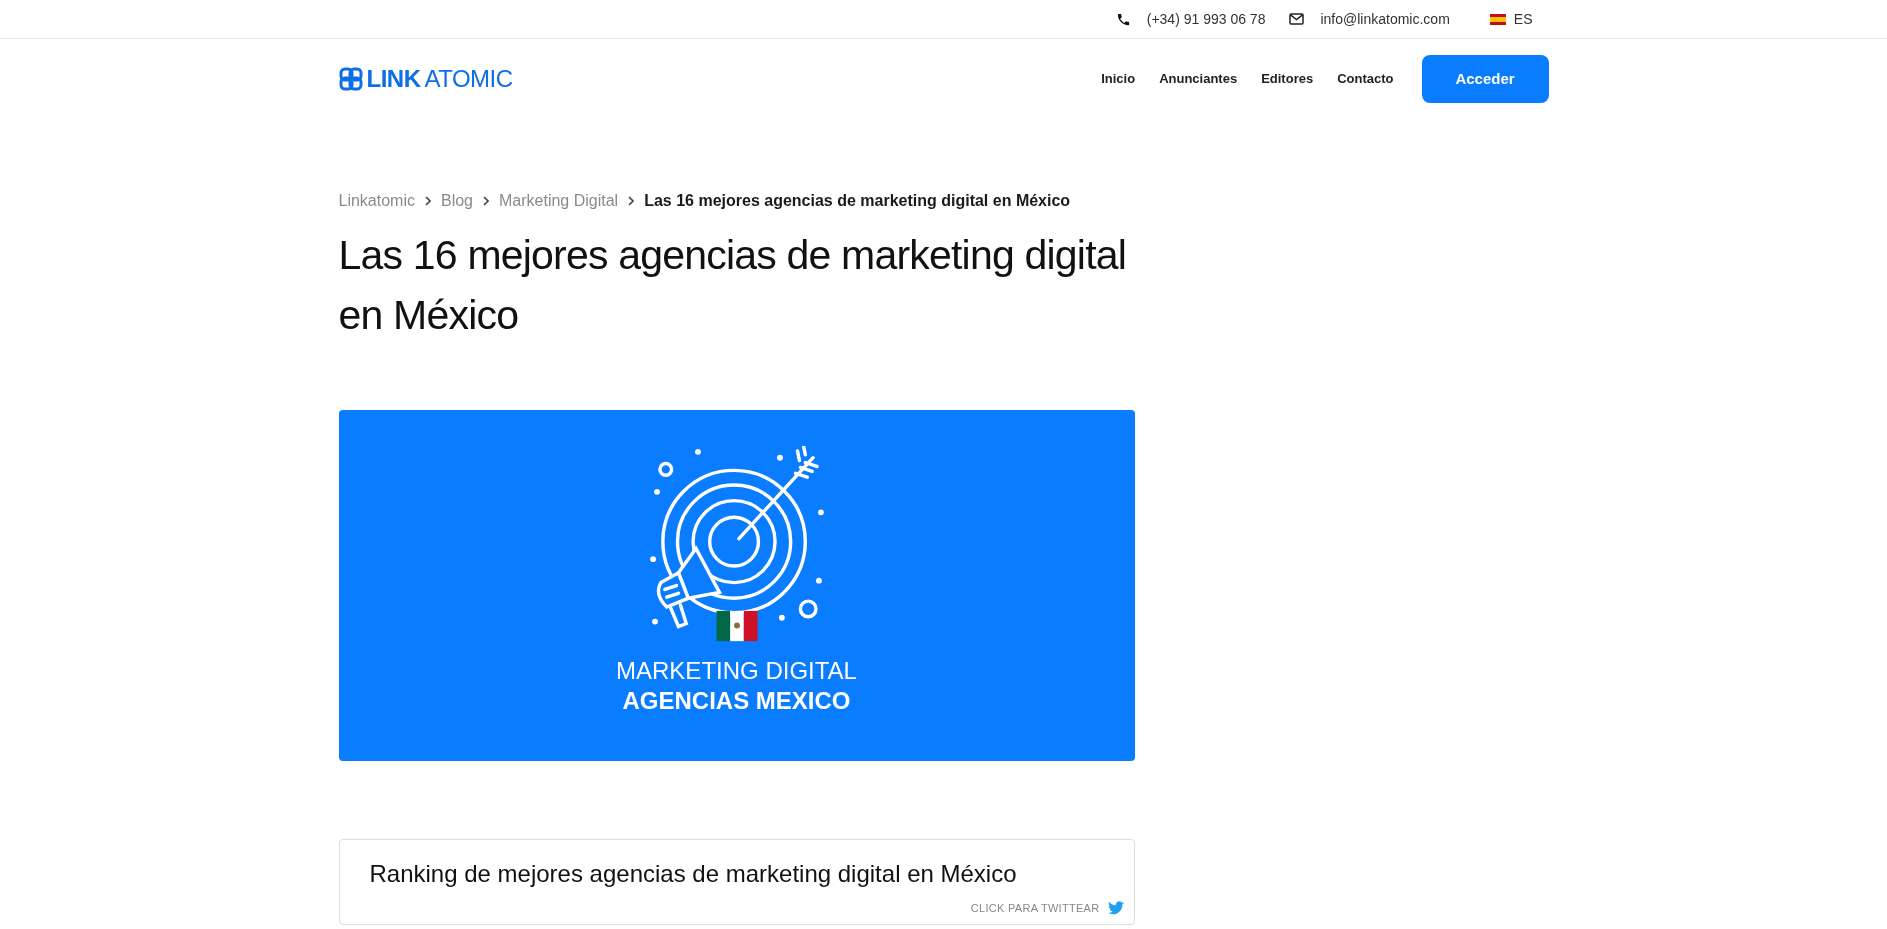  What do you see at coordinates (733, 285) in the screenshot?
I see `page-title: Las 16 mejores agencias de marketing digital en México` at bounding box center [733, 285].